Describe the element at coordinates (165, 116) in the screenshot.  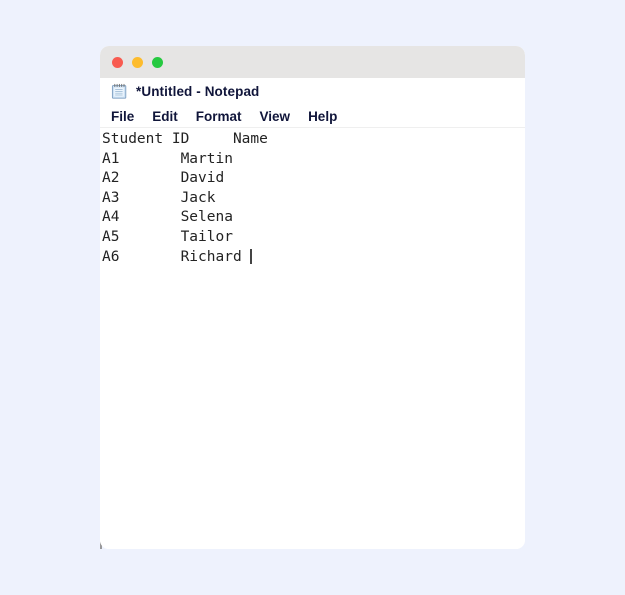
I see `menu-item-edit: Edit` at that location.